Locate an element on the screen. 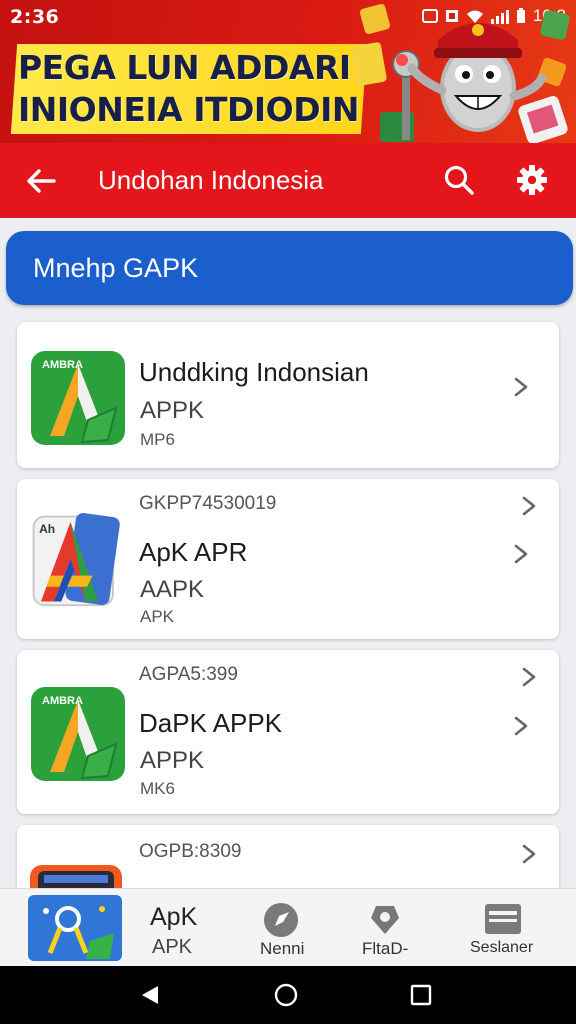  bottom-navigation: ApK APK Nenni FltaD- Seslaner is located at coordinates (288, 927).